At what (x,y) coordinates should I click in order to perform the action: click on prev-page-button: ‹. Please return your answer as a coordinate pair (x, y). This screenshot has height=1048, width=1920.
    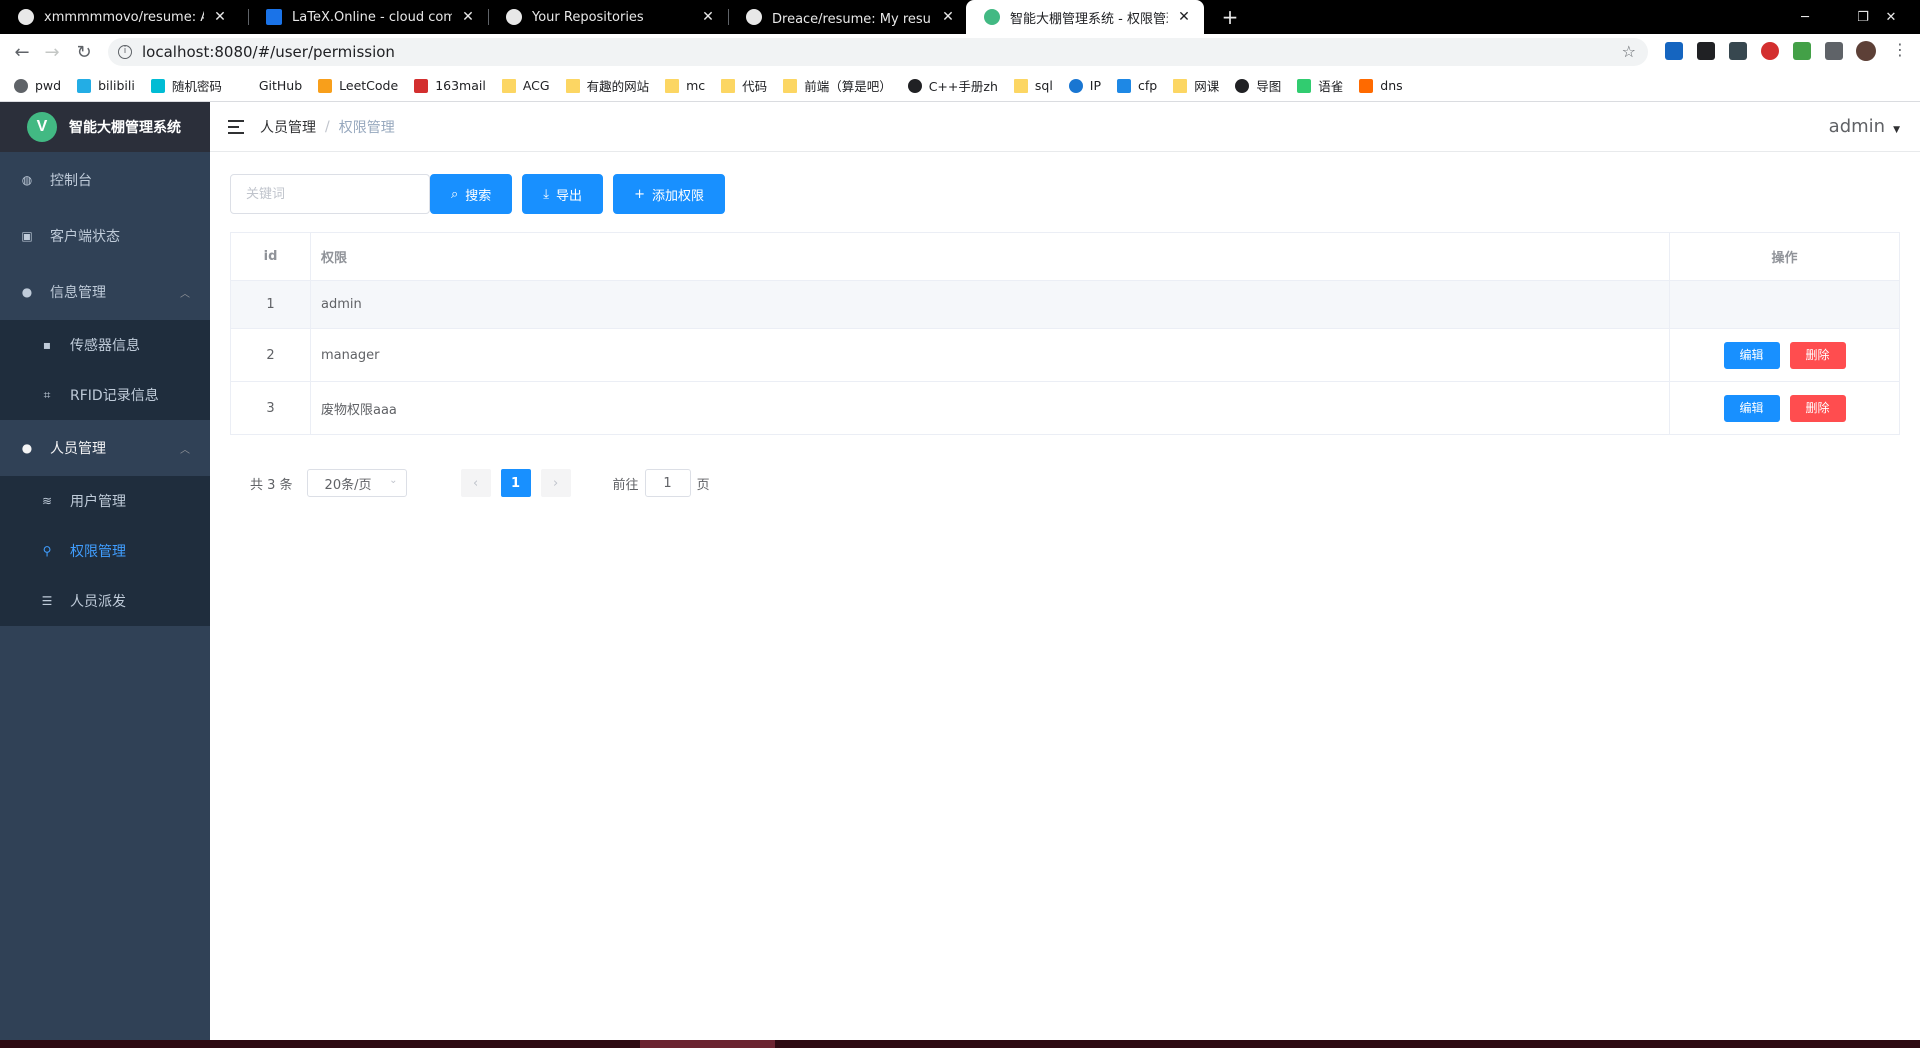
    Looking at the image, I should click on (475, 483).